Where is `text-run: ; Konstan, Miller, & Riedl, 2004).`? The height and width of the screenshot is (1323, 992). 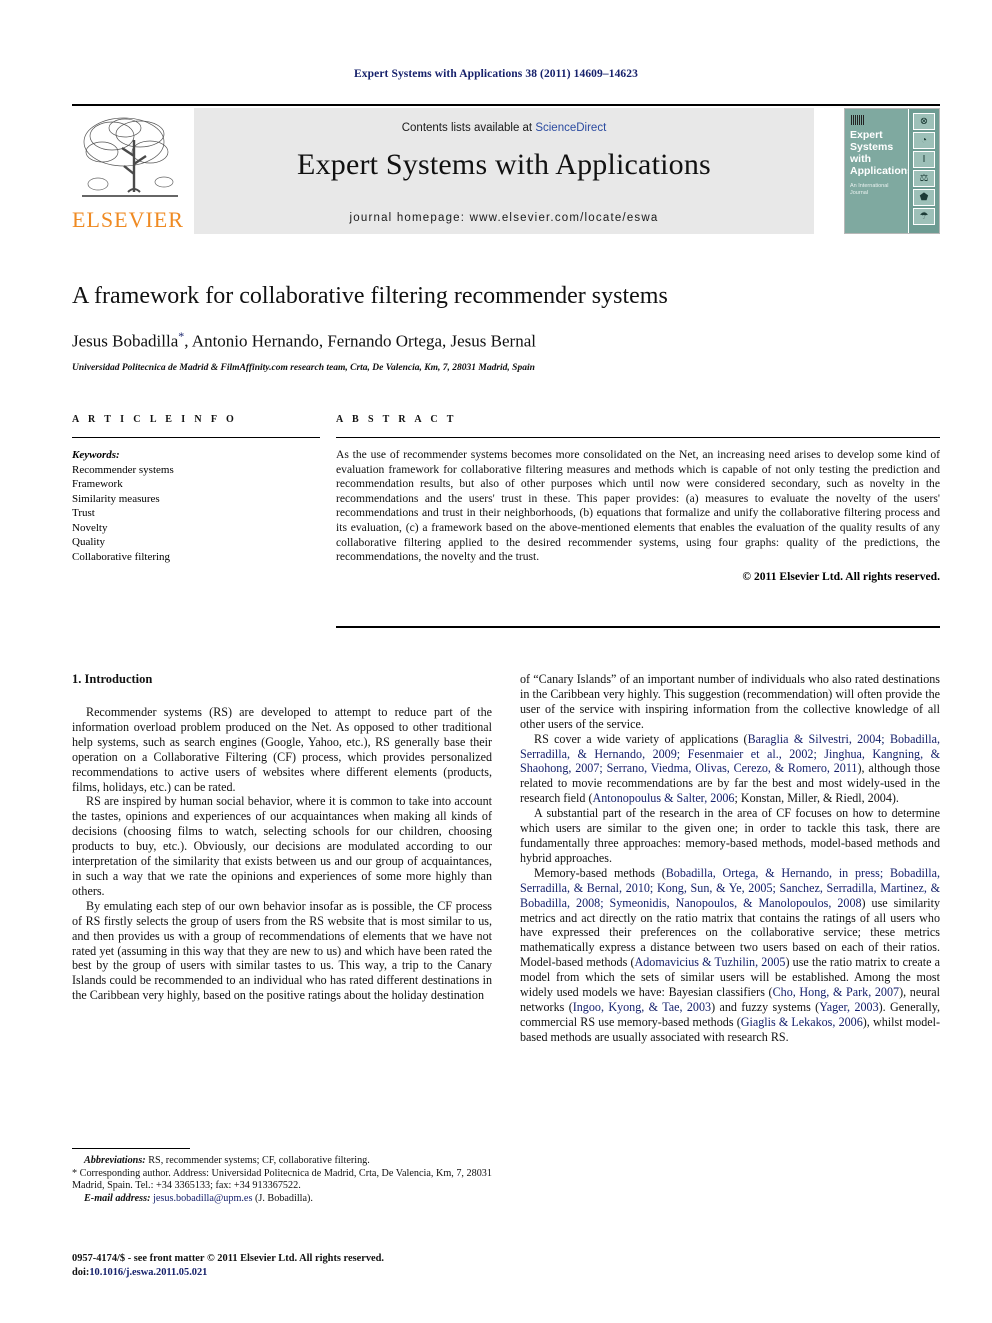 text-run: ; Konstan, Miller, & Riedl, 2004). is located at coordinates (816, 798).